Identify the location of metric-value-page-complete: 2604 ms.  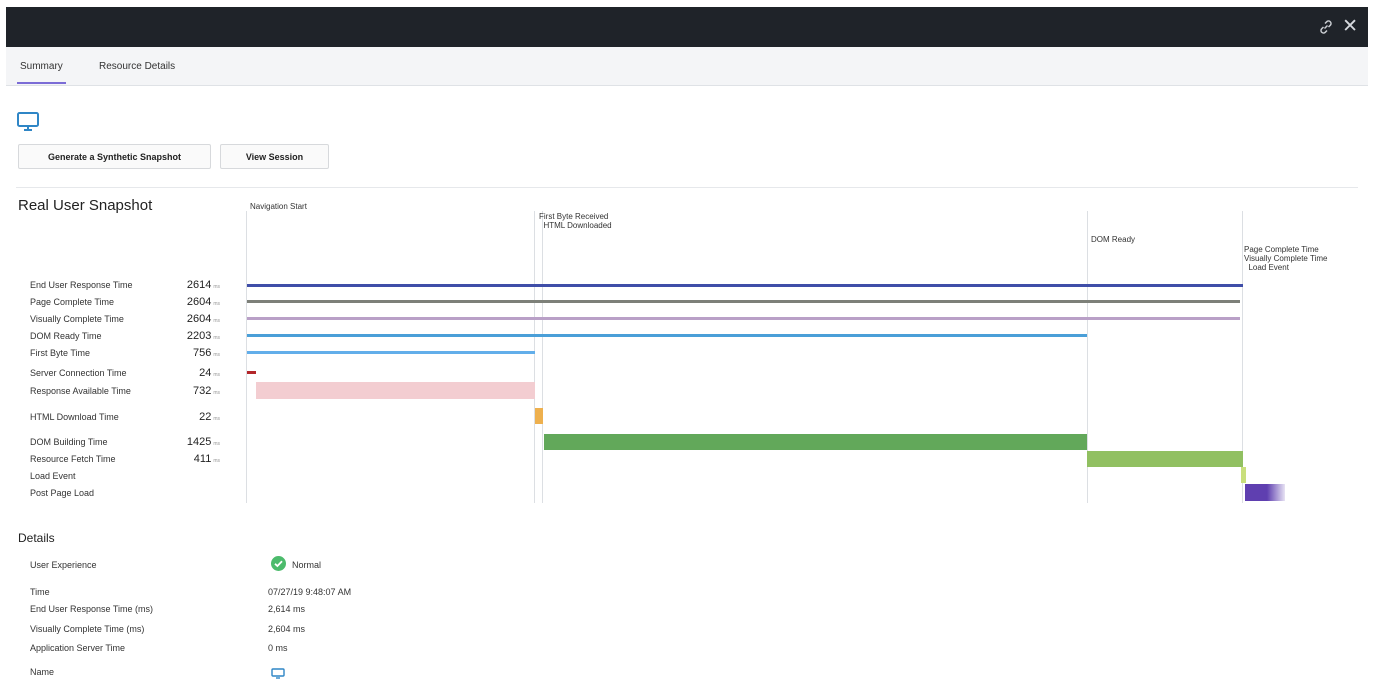
(203, 302).